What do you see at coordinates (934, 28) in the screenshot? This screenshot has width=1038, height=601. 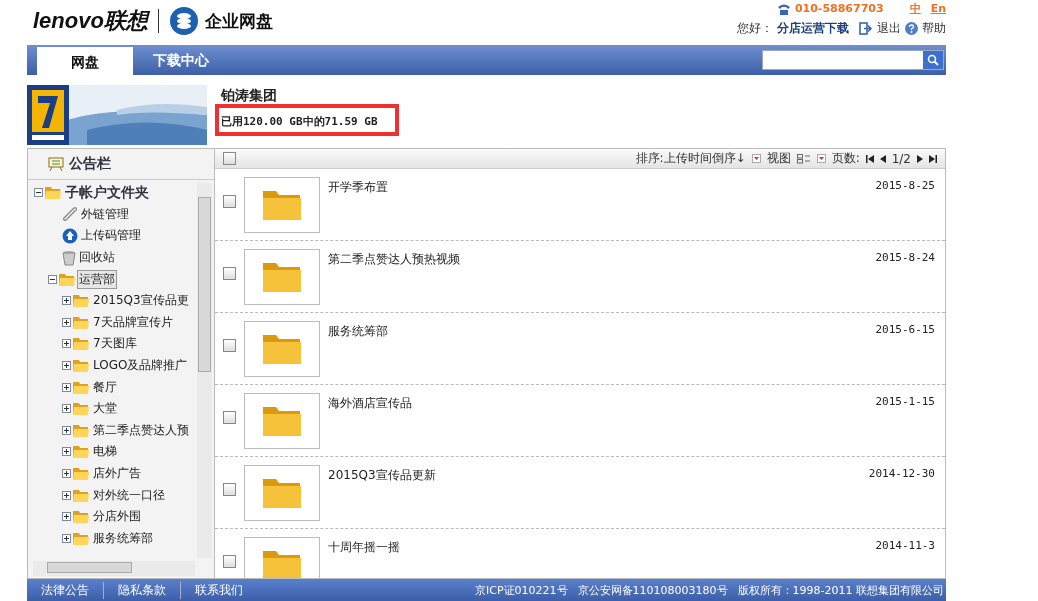 I see `help-link: 帮助` at bounding box center [934, 28].